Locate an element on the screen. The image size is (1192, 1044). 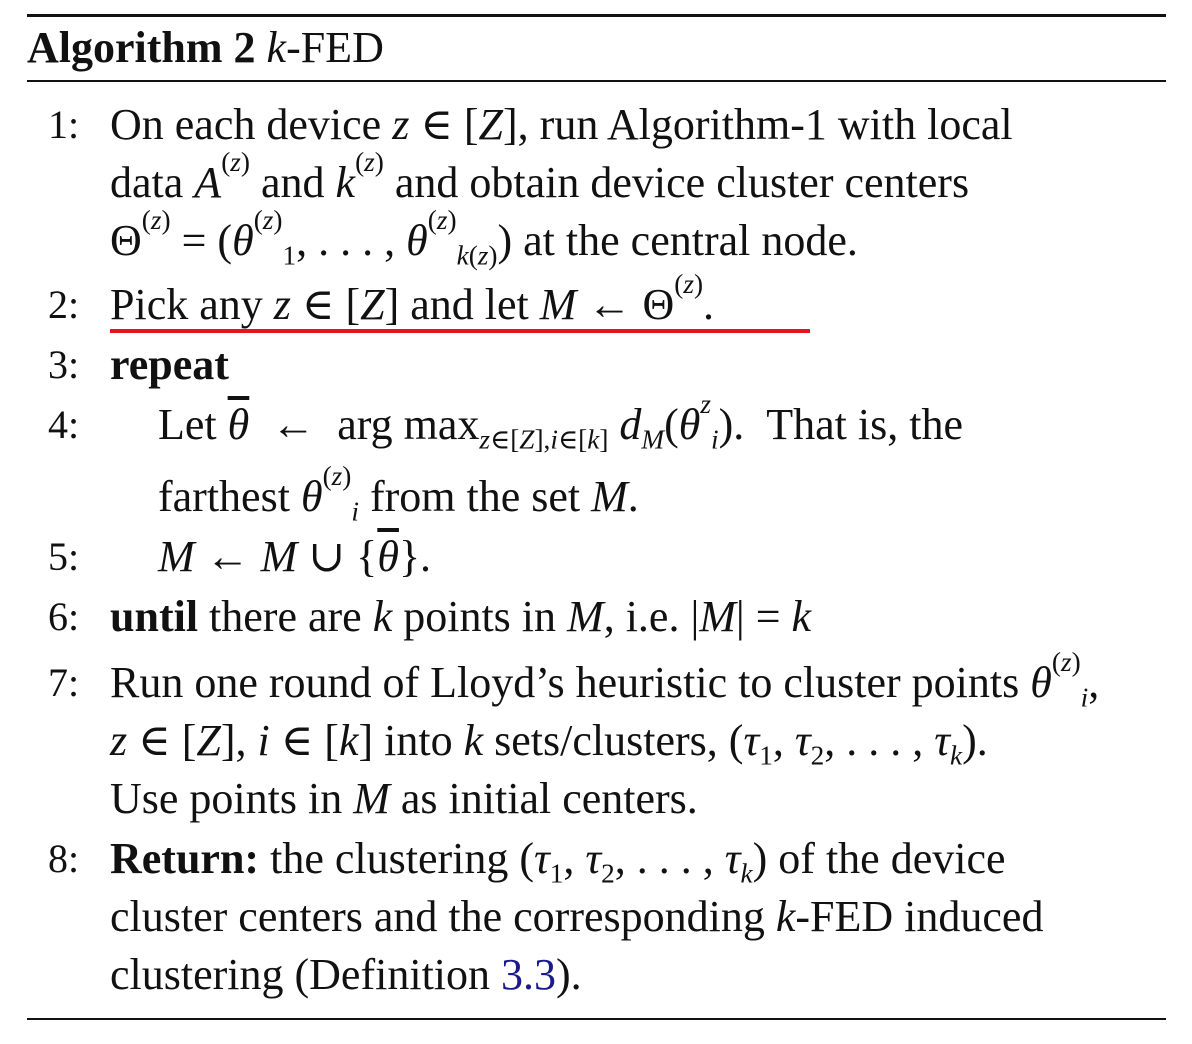
keyword-return: Return: is located at coordinates (185, 858).